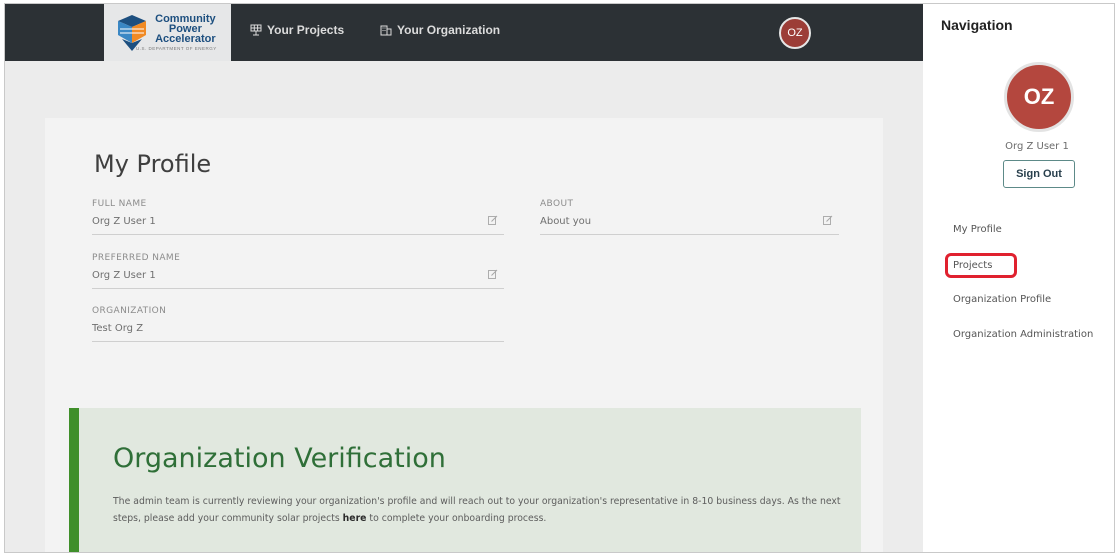  Describe the element at coordinates (1023, 334) in the screenshot. I see `drawer-item-organization-administration: Organization Administration` at that location.